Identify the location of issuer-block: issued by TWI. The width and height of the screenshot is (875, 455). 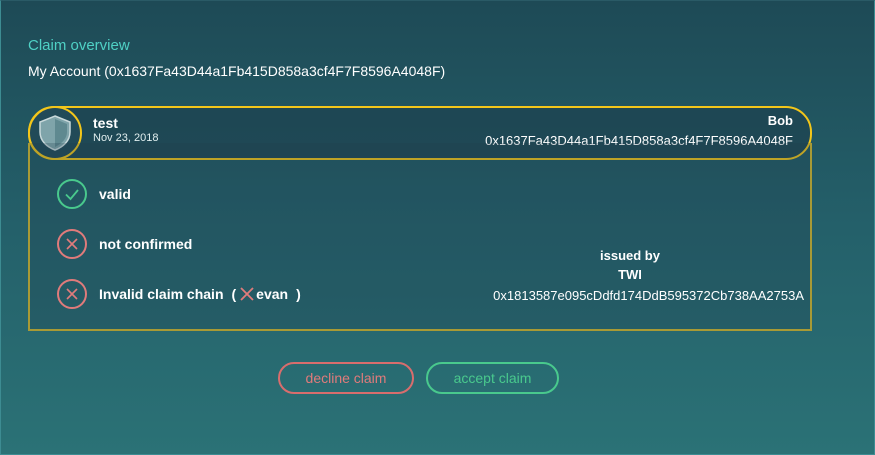
(630, 265).